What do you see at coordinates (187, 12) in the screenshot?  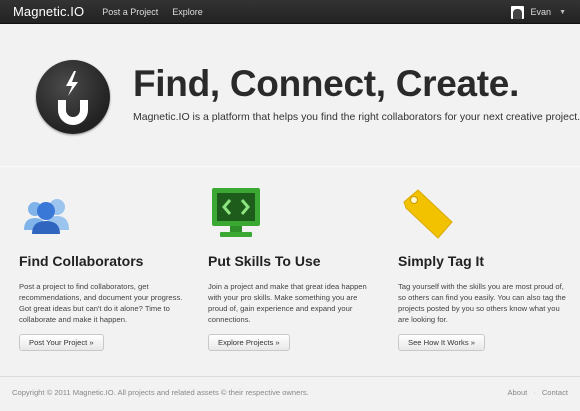 I see `nav-explore: Explore` at bounding box center [187, 12].